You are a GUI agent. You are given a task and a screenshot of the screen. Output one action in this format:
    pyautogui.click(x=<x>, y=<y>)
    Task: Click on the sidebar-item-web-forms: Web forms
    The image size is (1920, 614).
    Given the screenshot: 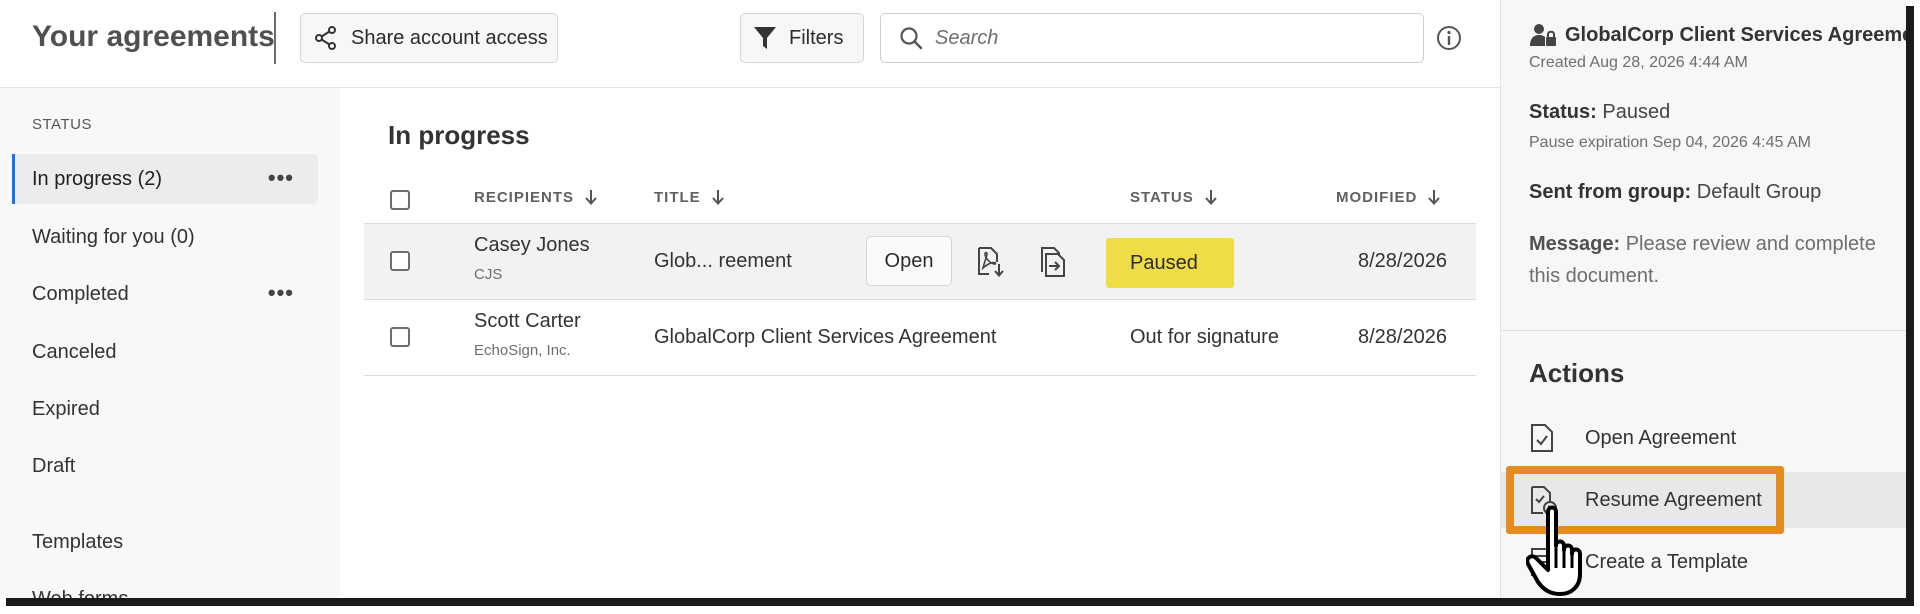 What is the action you would take?
    pyautogui.click(x=165, y=586)
    